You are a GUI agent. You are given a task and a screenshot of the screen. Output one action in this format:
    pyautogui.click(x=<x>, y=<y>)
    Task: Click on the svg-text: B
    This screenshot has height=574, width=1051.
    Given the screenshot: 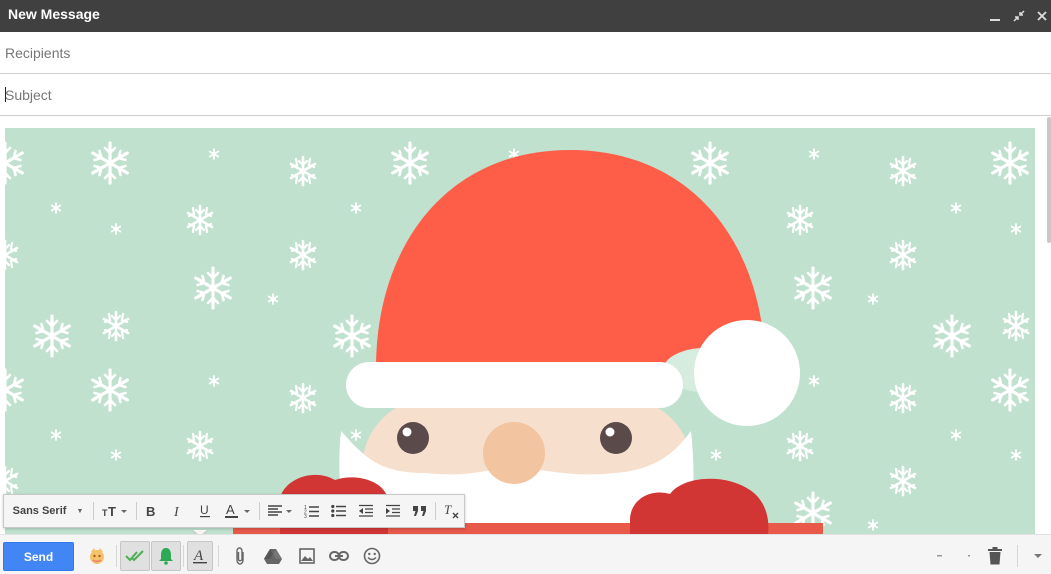 What is the action you would take?
    pyautogui.click(x=150, y=511)
    